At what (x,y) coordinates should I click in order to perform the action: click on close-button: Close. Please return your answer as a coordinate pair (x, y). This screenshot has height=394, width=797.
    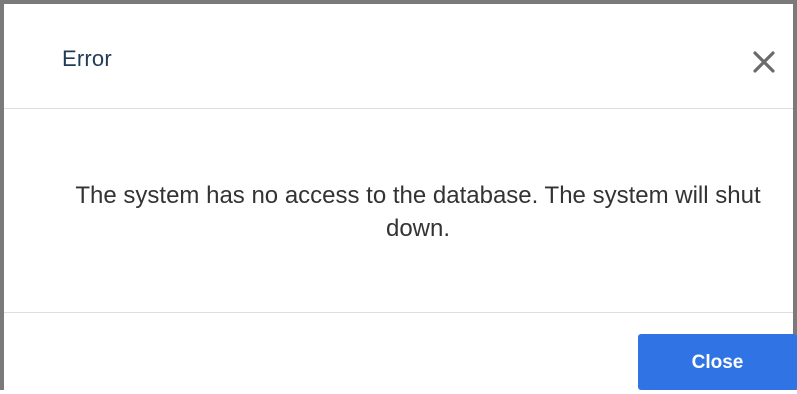
    Looking at the image, I should click on (717, 362).